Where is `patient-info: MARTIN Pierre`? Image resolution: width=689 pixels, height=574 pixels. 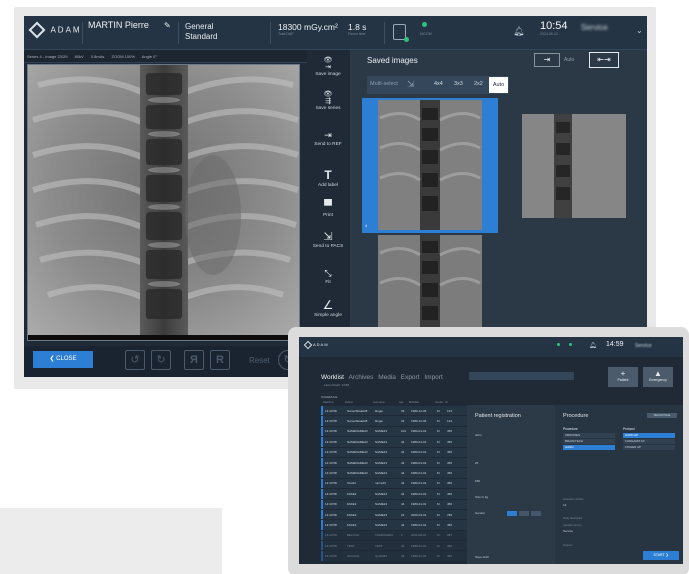 patient-info: MARTIN Pierre is located at coordinates (118, 25).